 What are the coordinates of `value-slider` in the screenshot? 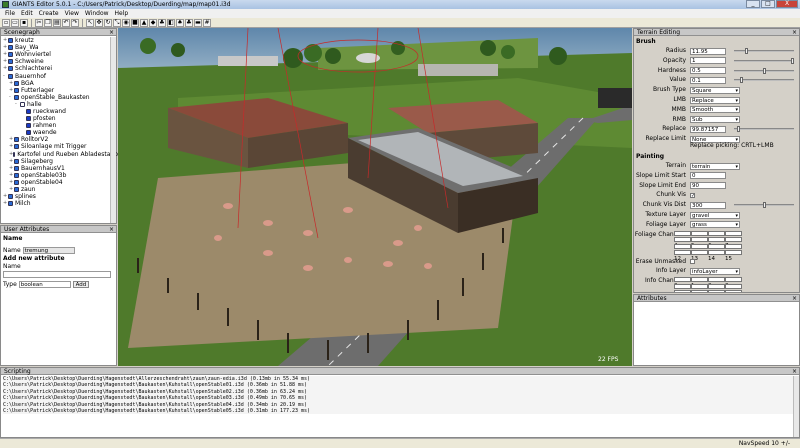 It's located at (764, 80).